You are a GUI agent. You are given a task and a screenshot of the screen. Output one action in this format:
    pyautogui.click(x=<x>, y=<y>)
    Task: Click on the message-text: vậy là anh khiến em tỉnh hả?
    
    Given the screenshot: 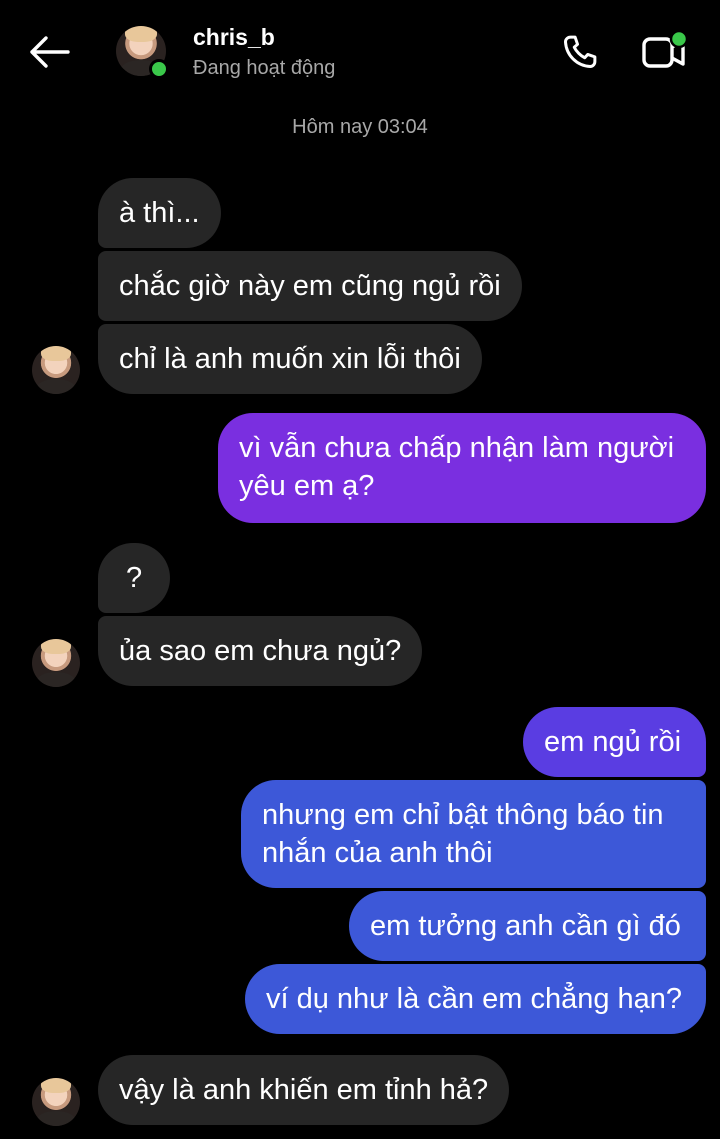 What is the action you would take?
    pyautogui.click(x=304, y=1090)
    